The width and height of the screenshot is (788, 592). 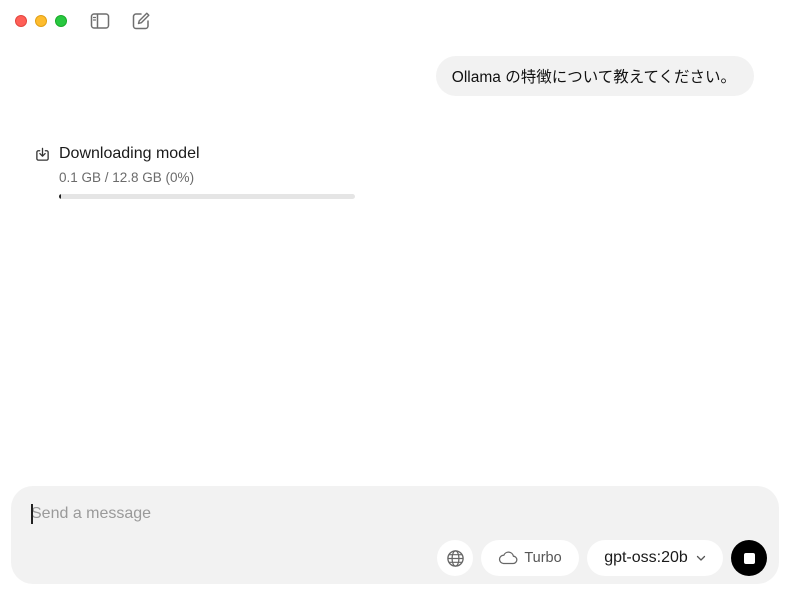 I want to click on model-label: gpt-oss:20b, so click(x=646, y=557).